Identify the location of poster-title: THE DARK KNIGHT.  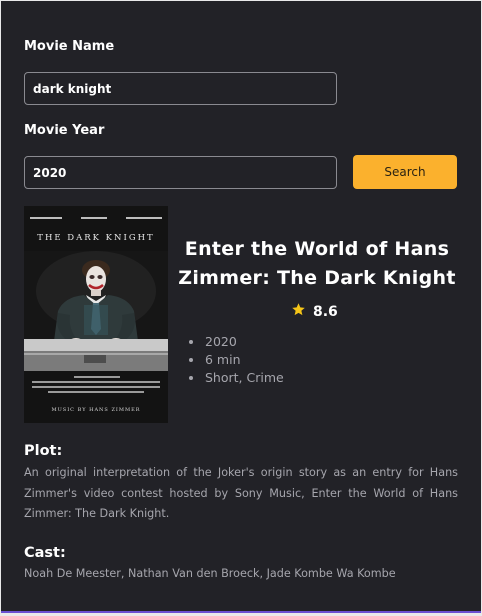
(96, 238).